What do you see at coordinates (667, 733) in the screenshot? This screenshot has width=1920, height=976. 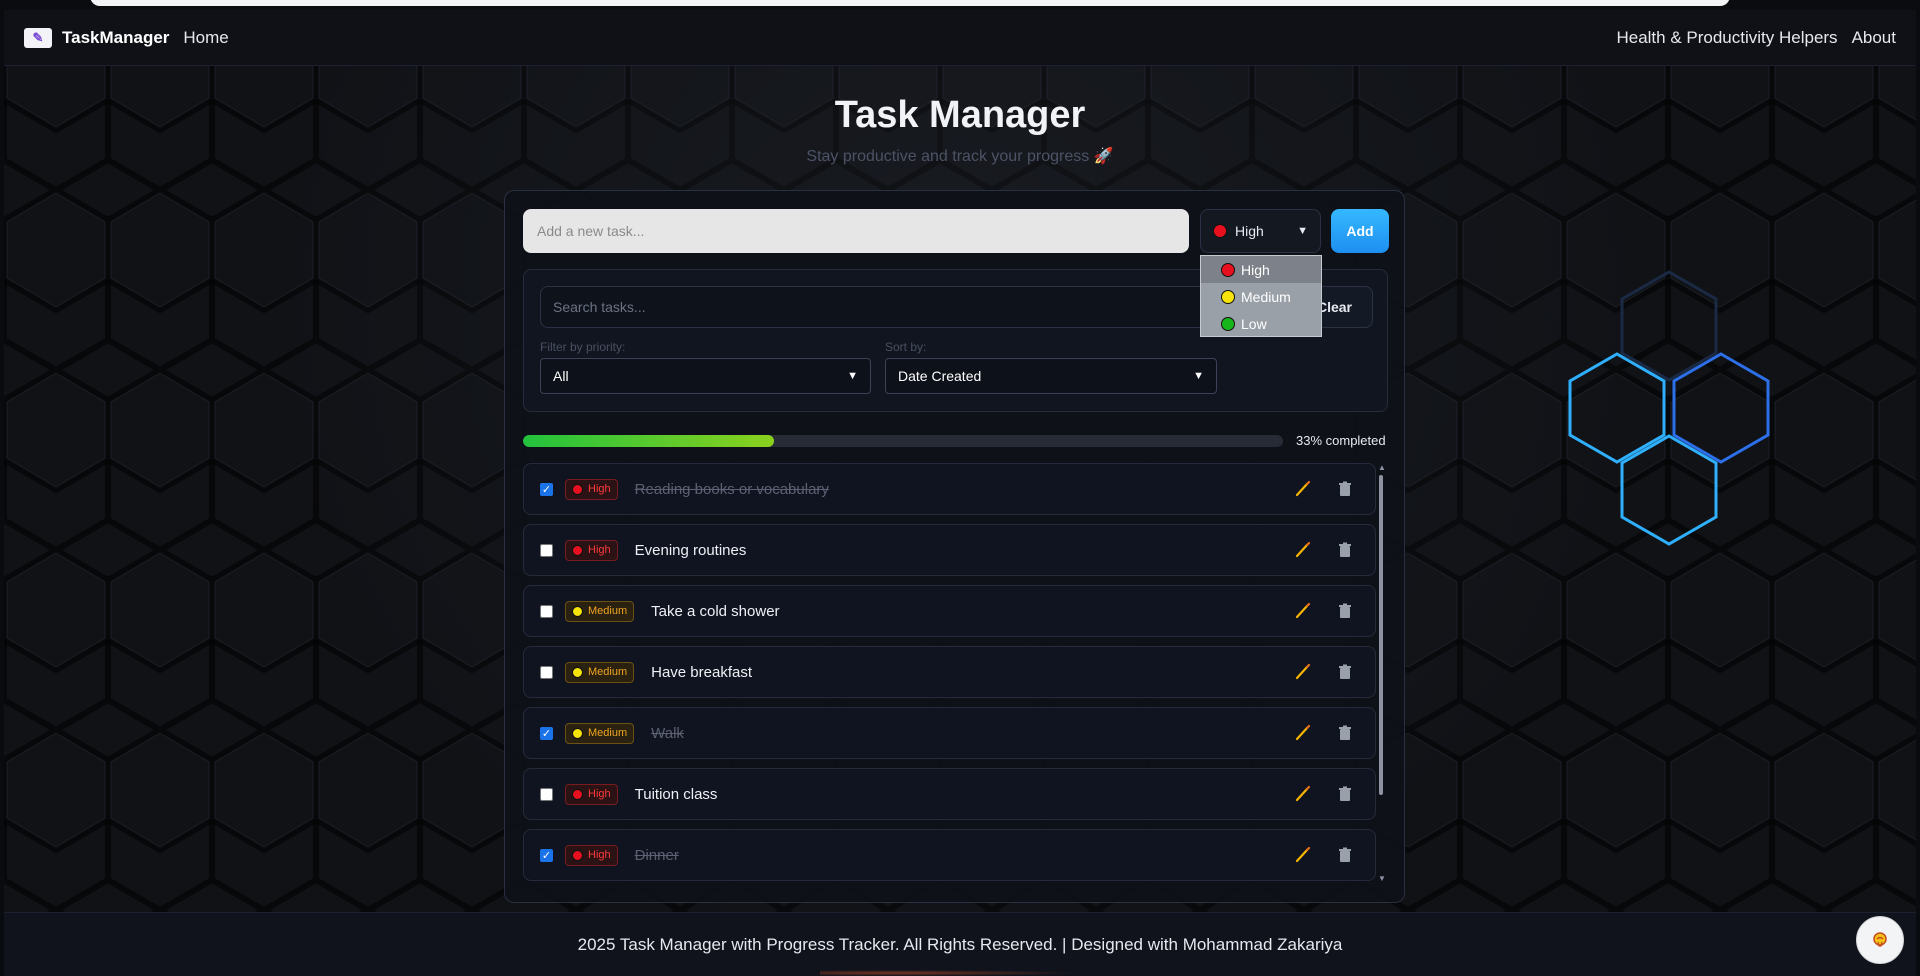 I see `task-text: Walk` at bounding box center [667, 733].